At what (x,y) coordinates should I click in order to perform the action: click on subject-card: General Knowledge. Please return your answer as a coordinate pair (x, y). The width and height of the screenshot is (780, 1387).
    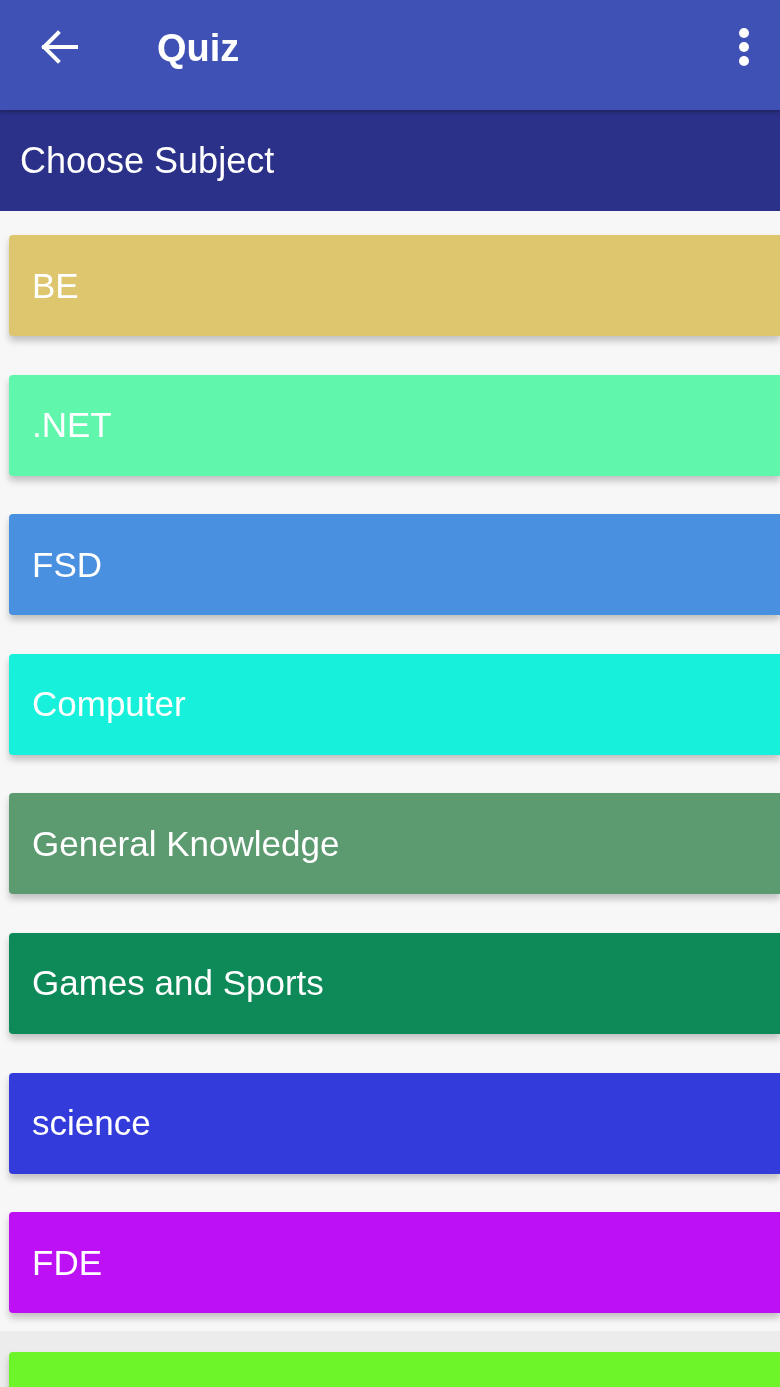
    Looking at the image, I should click on (394, 844).